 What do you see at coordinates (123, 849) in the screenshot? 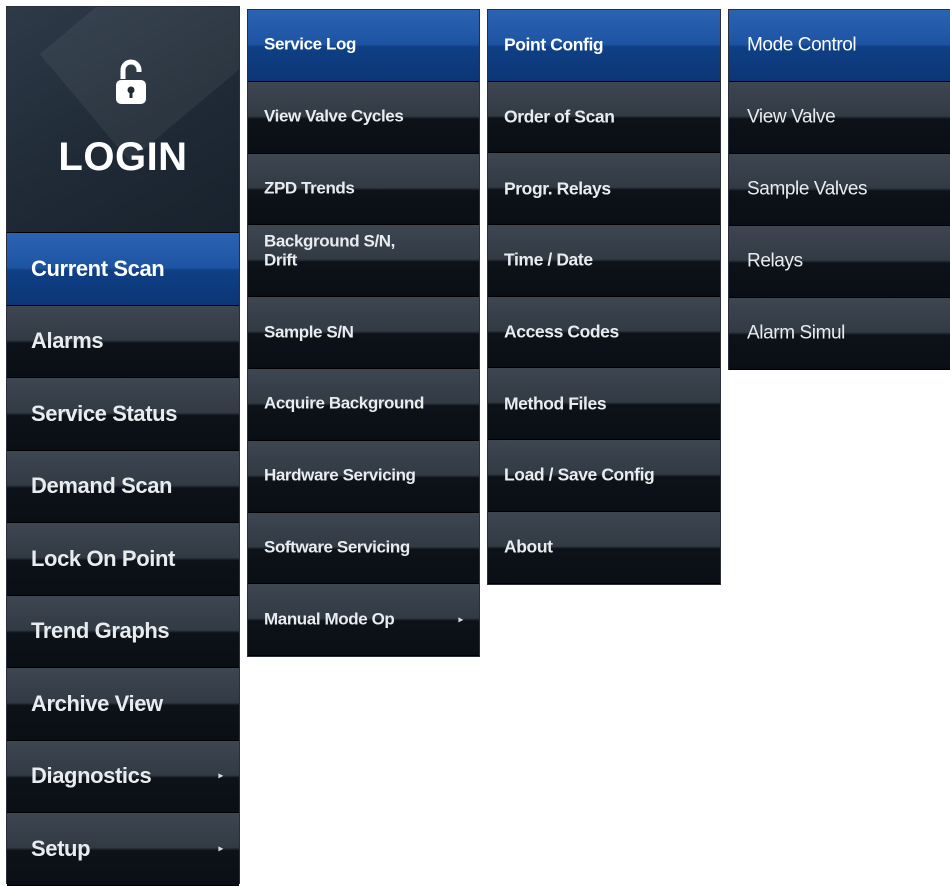
I see `menu-item-setup: Setup ▸` at bounding box center [123, 849].